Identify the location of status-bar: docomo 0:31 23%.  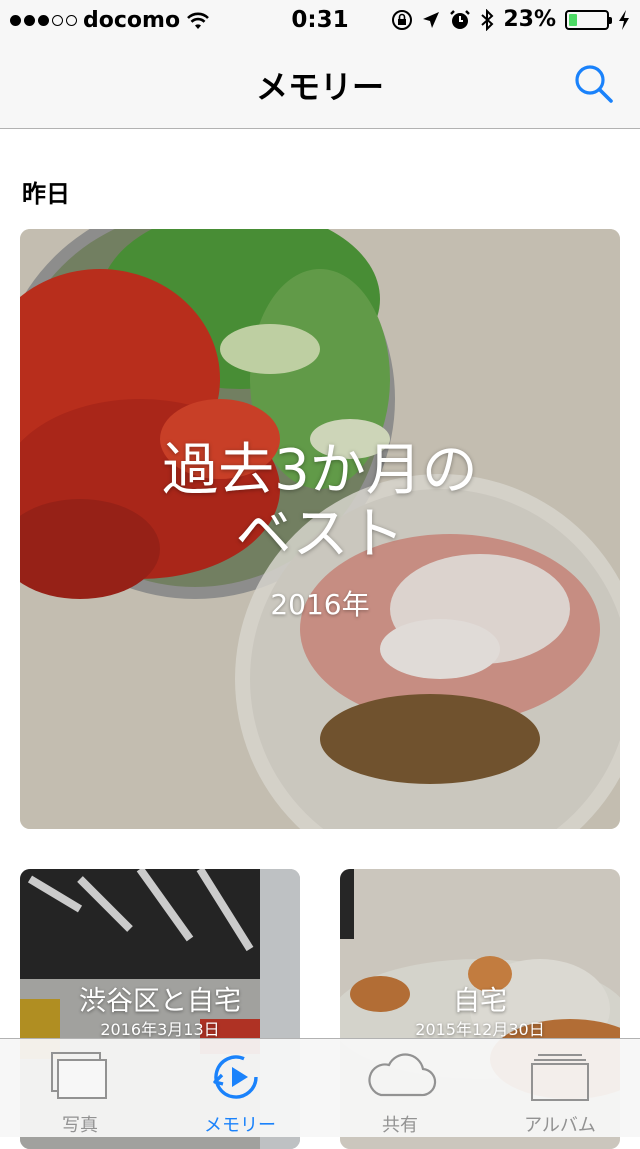
(320, 20).